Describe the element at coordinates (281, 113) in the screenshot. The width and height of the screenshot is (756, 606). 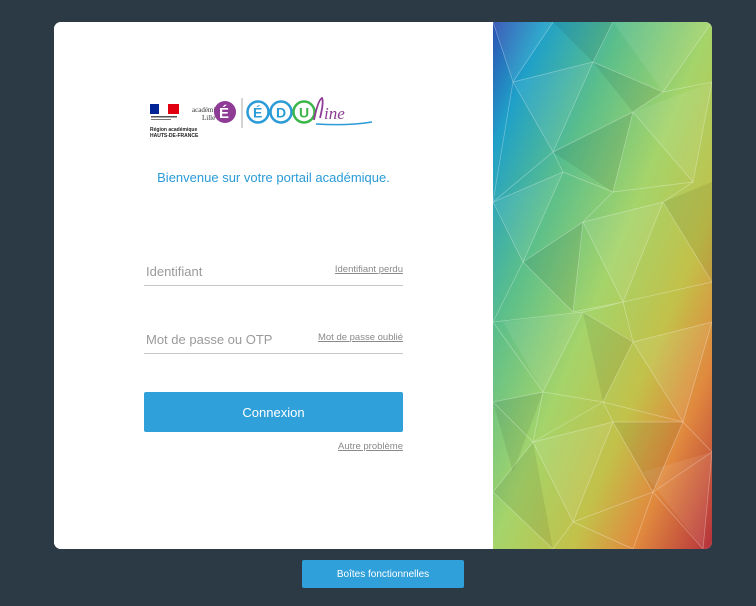
I see `edu-letter-d: D` at that location.